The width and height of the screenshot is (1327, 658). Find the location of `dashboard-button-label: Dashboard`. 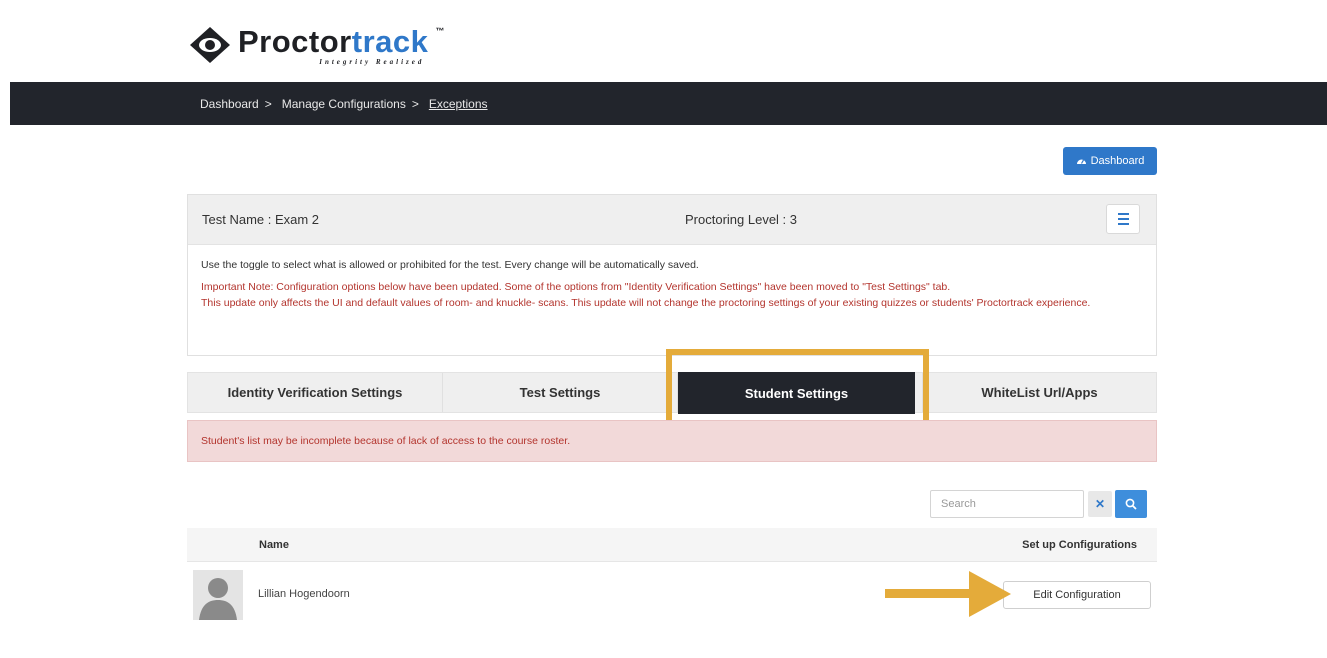

dashboard-button-label: Dashboard is located at coordinates (1117, 161).